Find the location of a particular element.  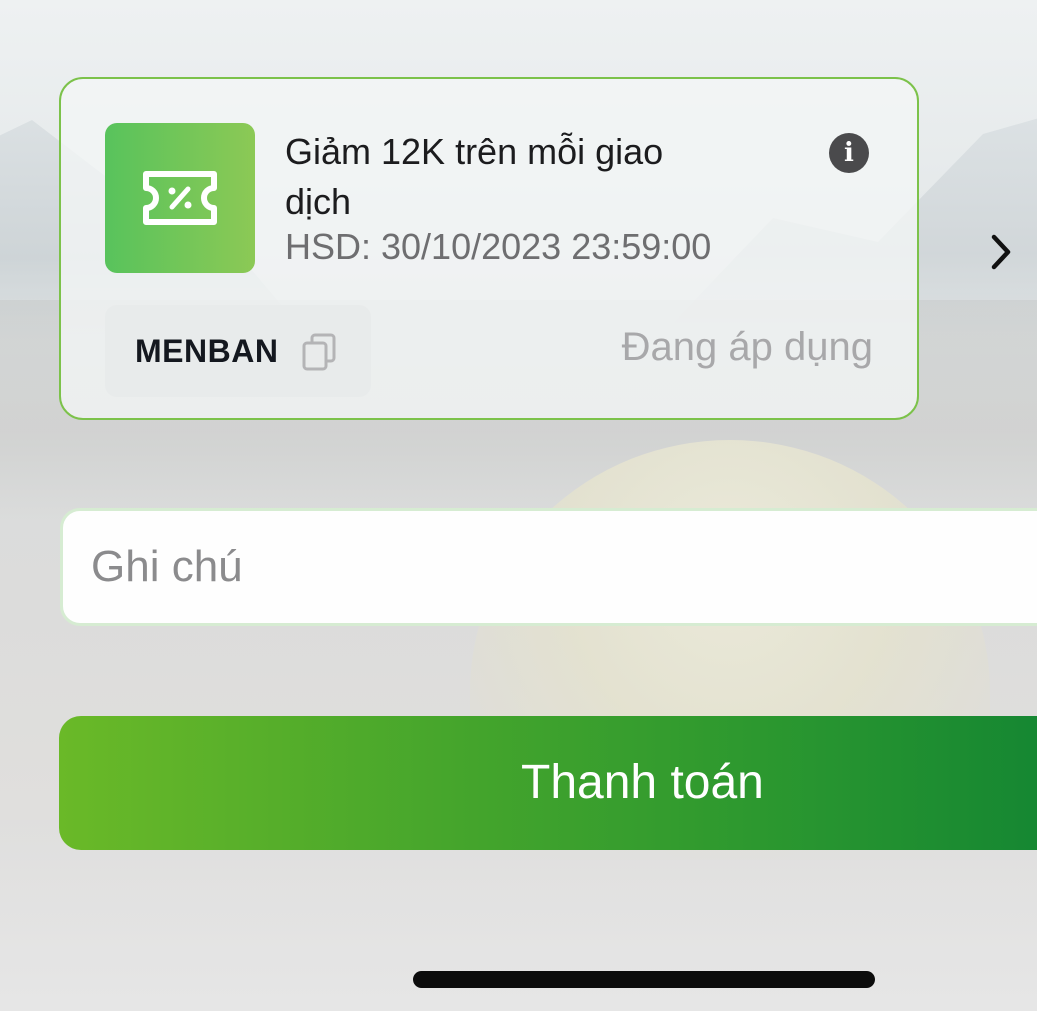

voucher-code: MENBAN is located at coordinates (207, 351).